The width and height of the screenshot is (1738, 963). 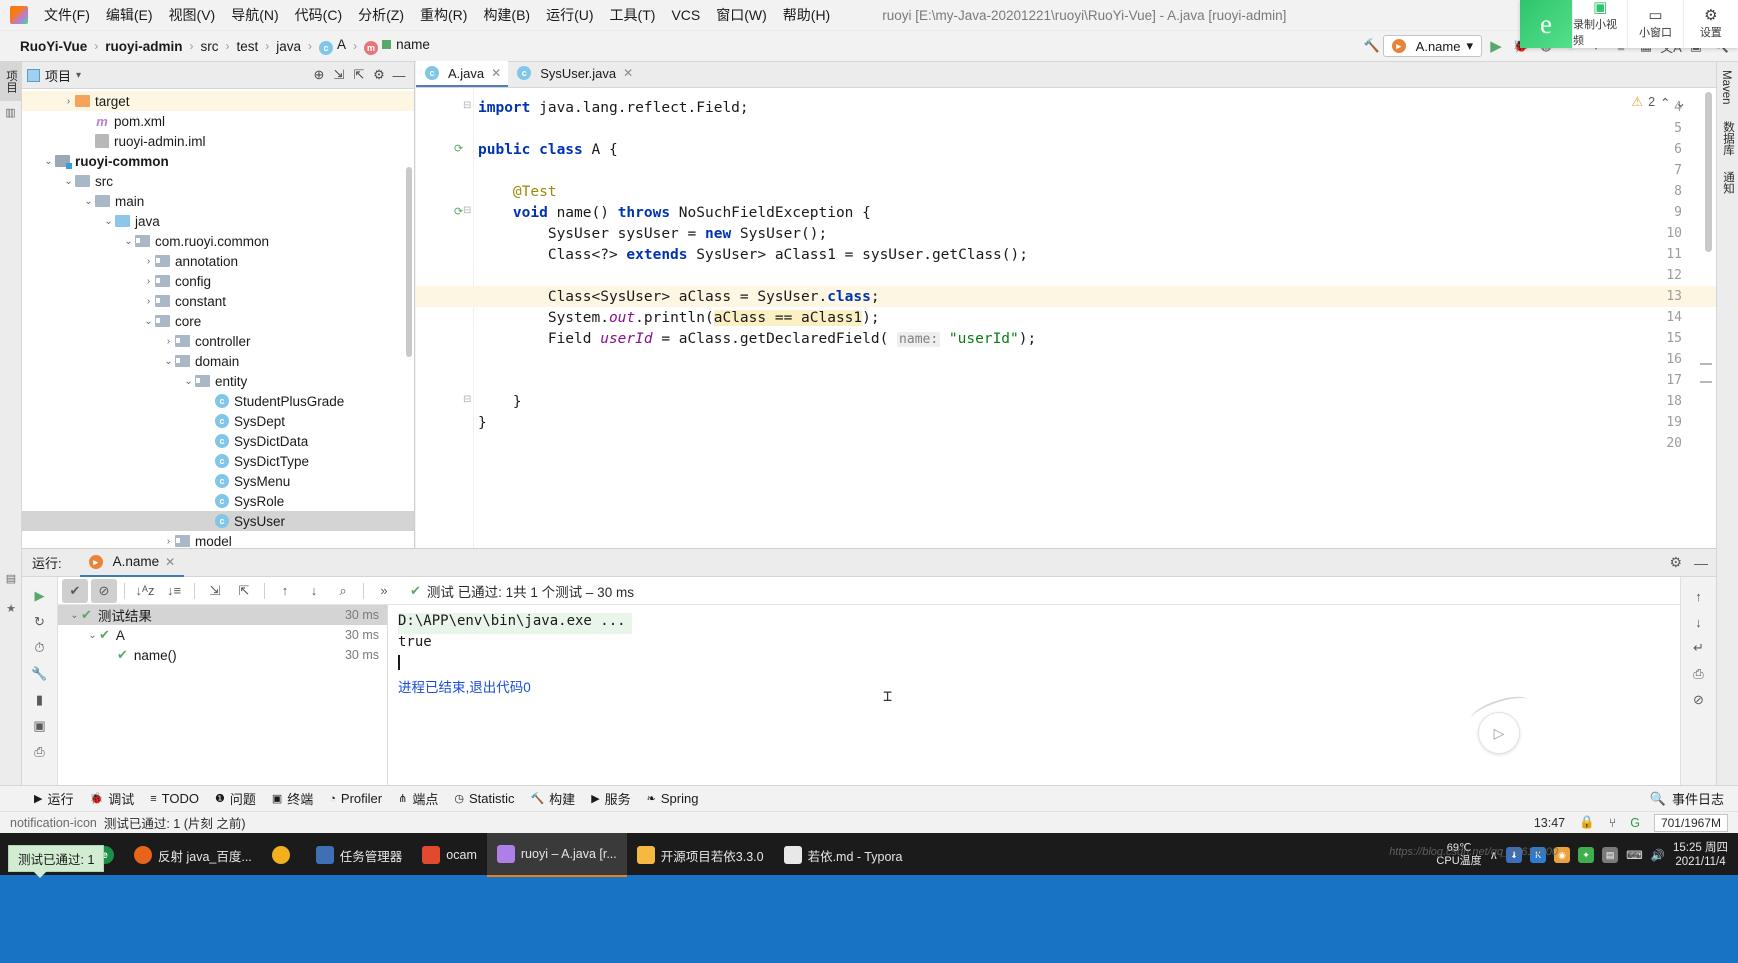 I want to click on project-tree-item: ⌄ java, so click(x=218, y=221).